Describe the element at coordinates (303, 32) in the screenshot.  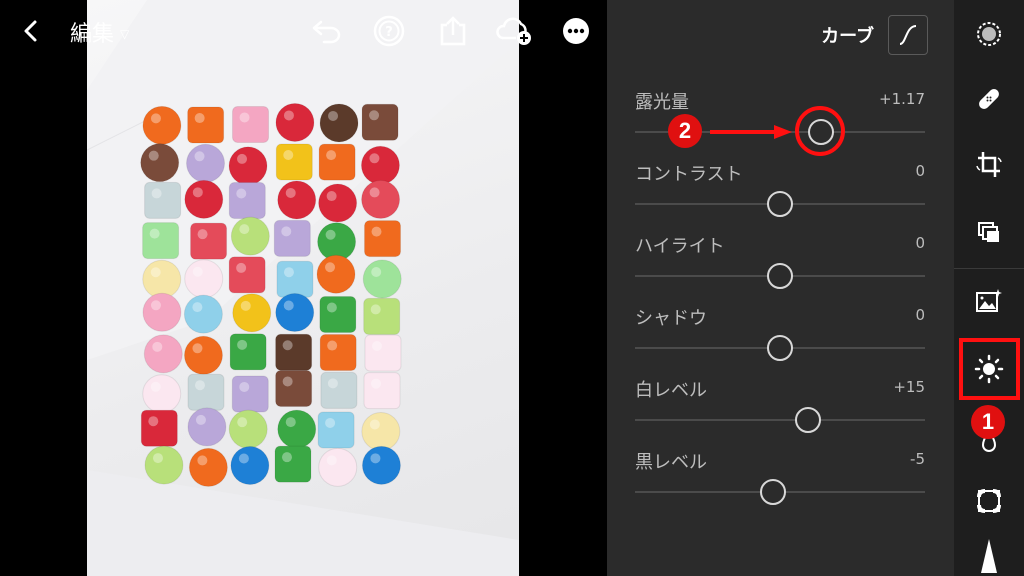
I see `top-toolbar: 編集 ▽ ?` at that location.